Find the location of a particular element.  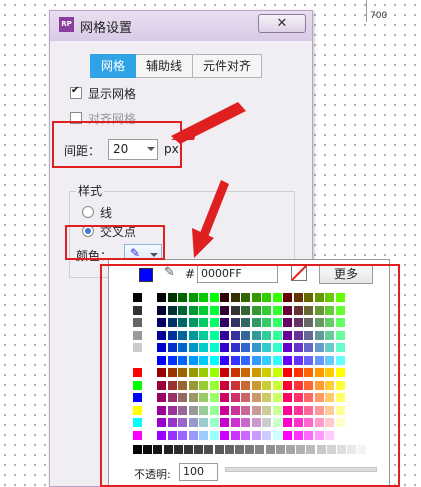

tab-bar: 网格 辅助线 元件对齐 is located at coordinates (176, 66).